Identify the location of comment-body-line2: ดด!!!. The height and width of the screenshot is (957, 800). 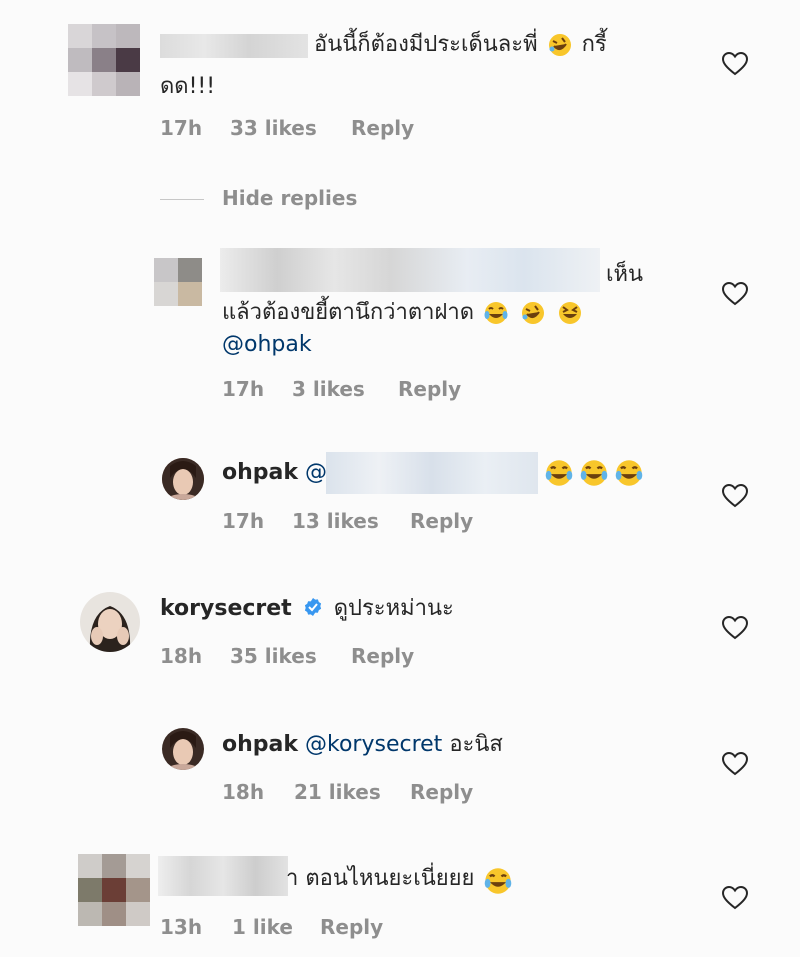
(188, 86).